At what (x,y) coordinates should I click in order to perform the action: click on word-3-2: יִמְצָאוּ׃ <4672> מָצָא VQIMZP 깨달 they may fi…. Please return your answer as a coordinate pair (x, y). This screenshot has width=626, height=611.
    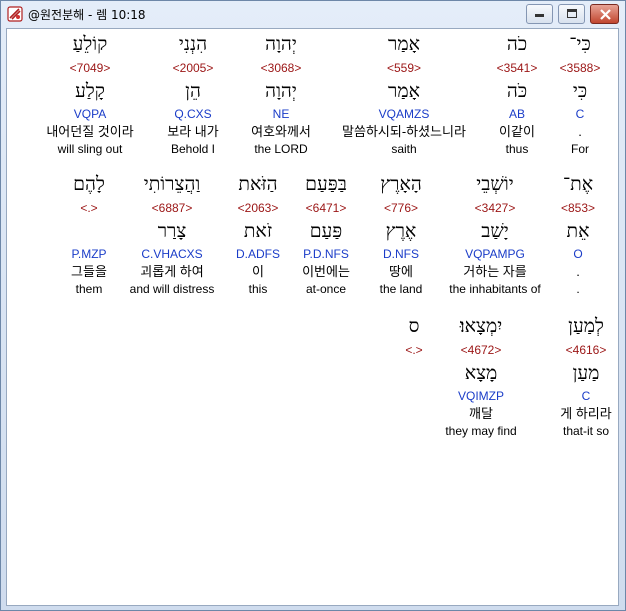
    Looking at the image, I should click on (481, 375).